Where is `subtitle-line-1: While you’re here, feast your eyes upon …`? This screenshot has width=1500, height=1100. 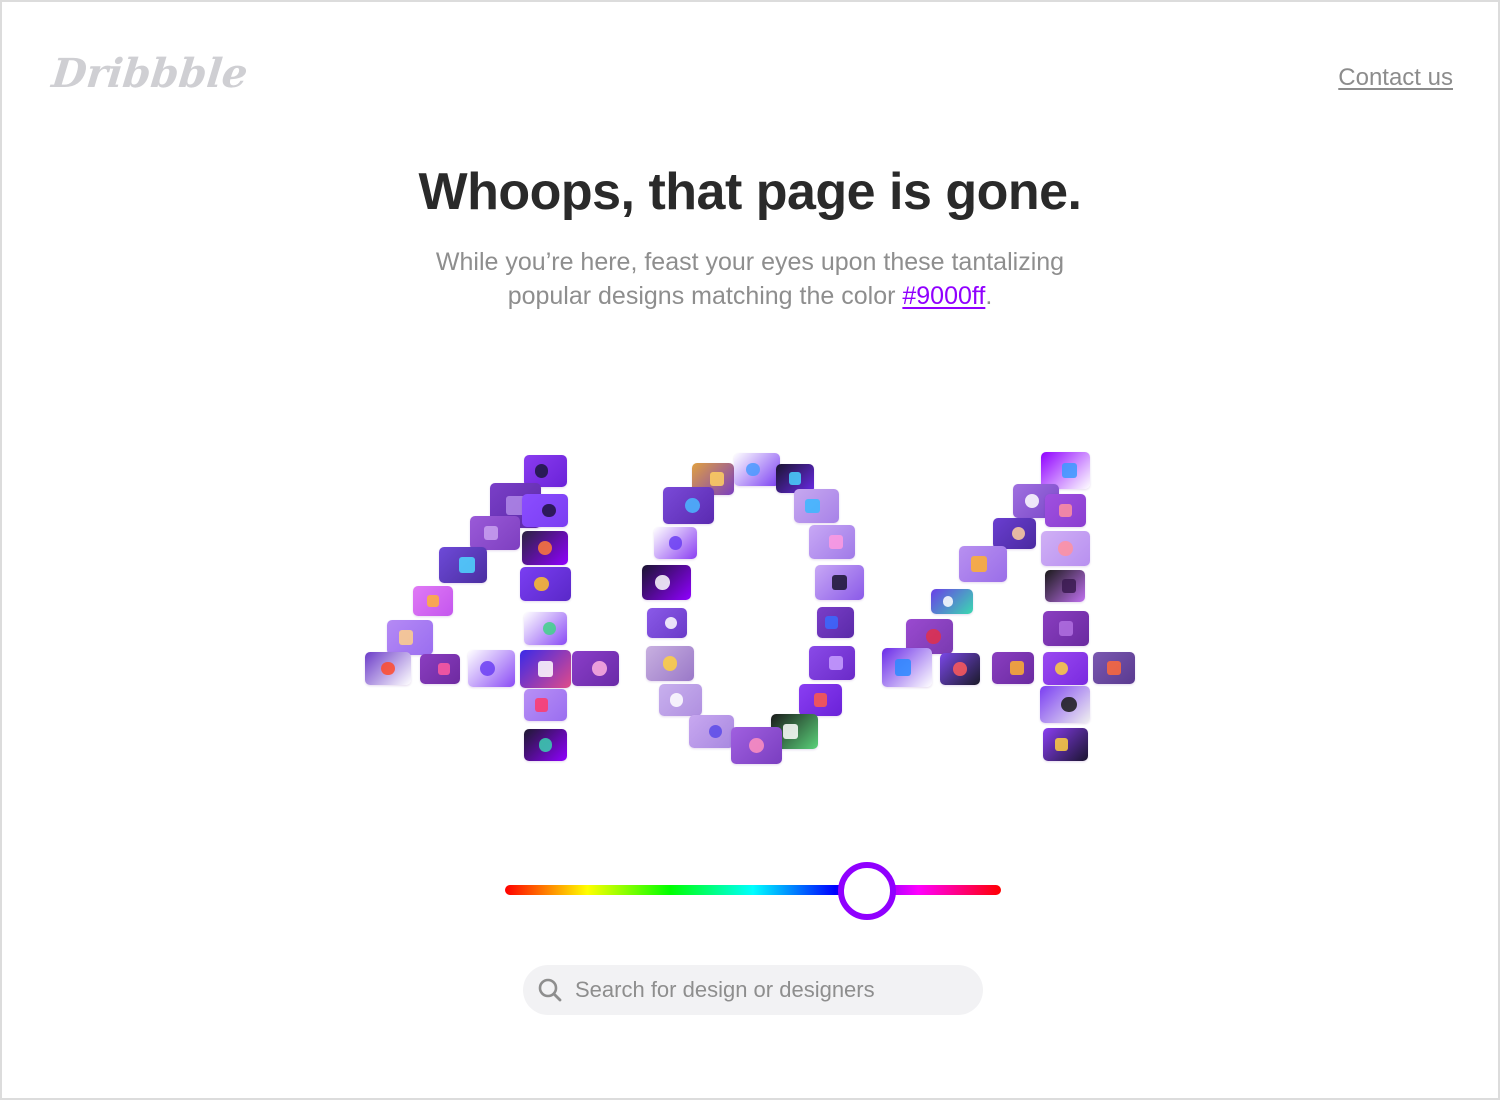 subtitle-line-1: While you’re here, feast your eyes upon … is located at coordinates (750, 262).